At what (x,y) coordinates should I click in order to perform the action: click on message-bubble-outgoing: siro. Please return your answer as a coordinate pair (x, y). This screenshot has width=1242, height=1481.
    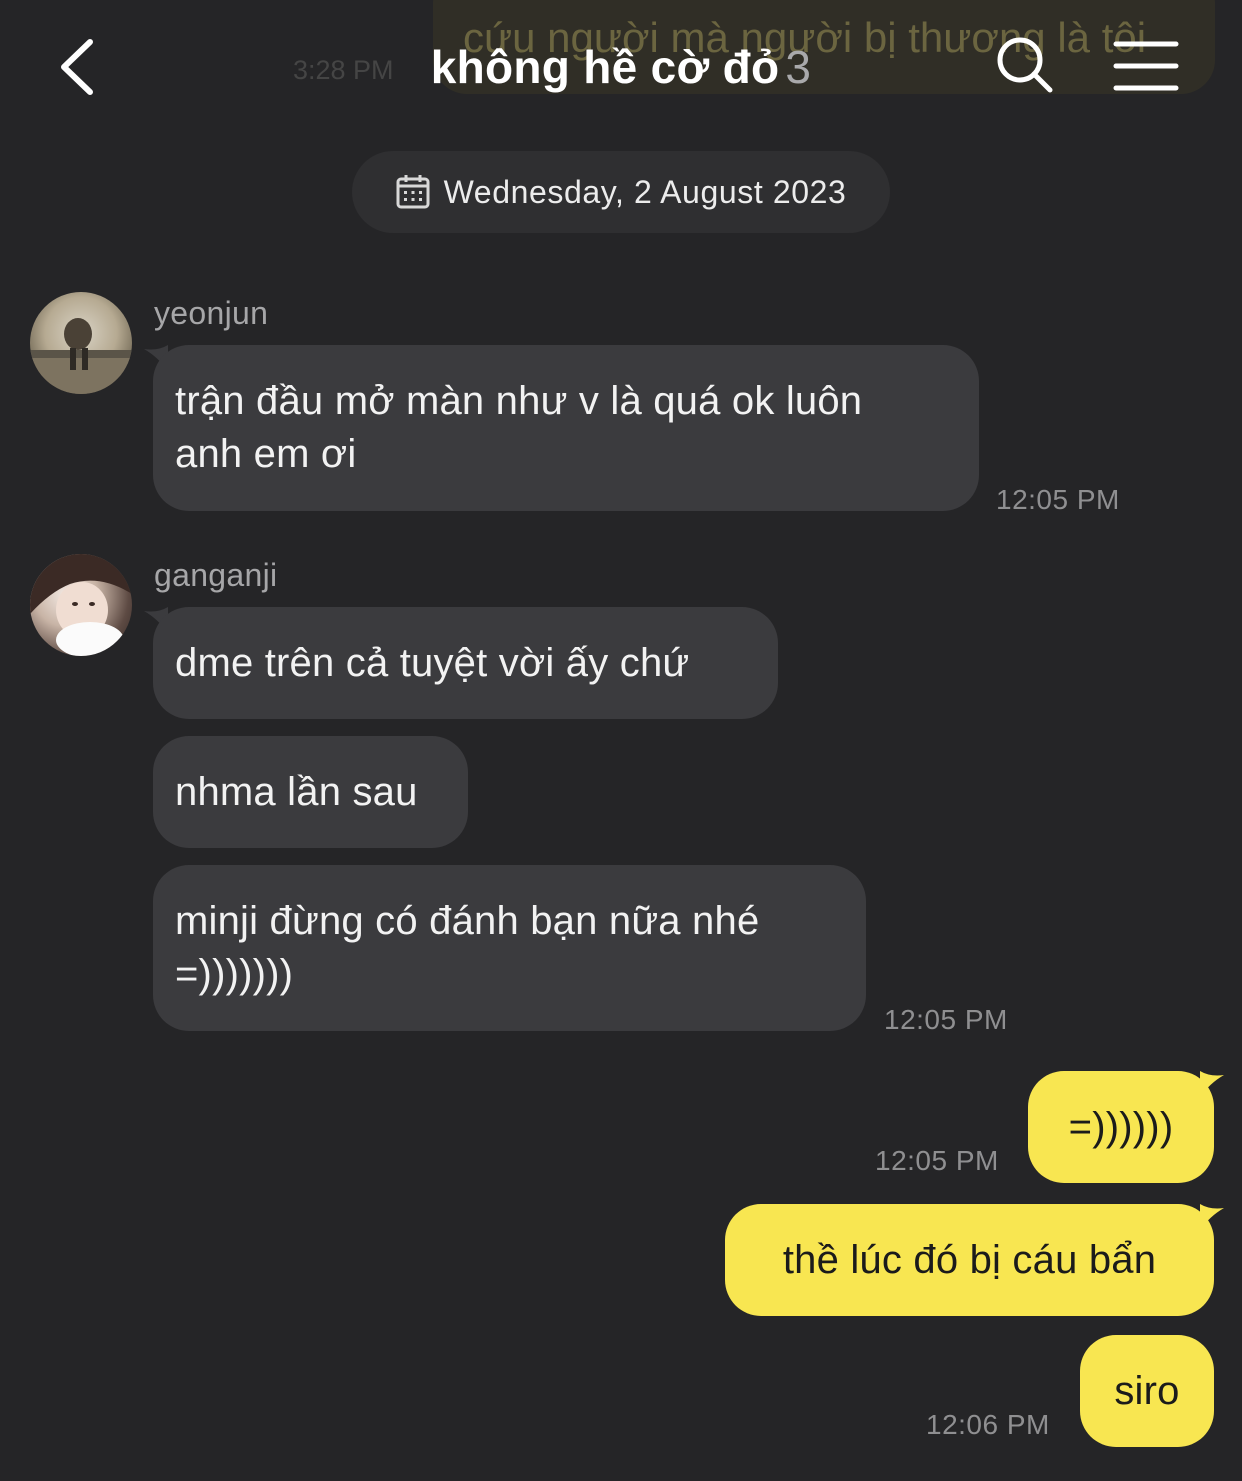
    Looking at the image, I should click on (1147, 1391).